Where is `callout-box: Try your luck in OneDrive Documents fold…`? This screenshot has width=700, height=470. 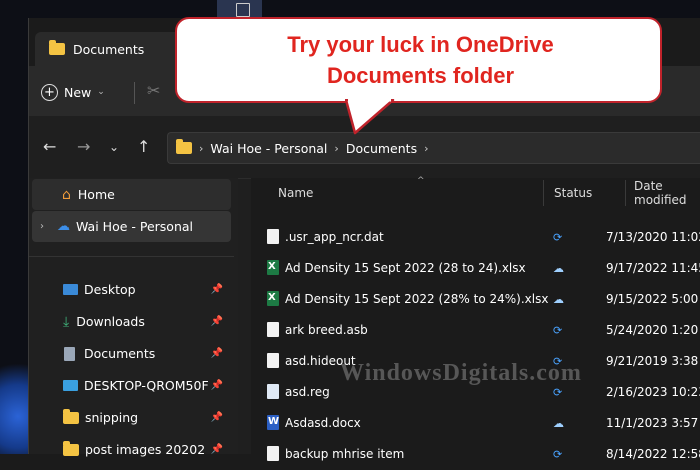 callout-box: Try your luck in OneDrive Documents fold… is located at coordinates (418, 60).